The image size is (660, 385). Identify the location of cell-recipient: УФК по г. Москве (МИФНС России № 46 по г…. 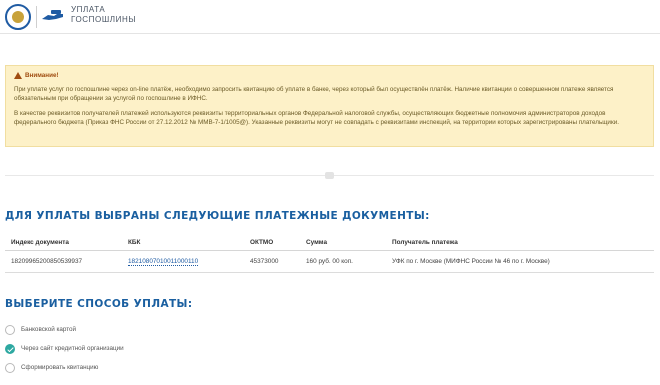
(471, 261).